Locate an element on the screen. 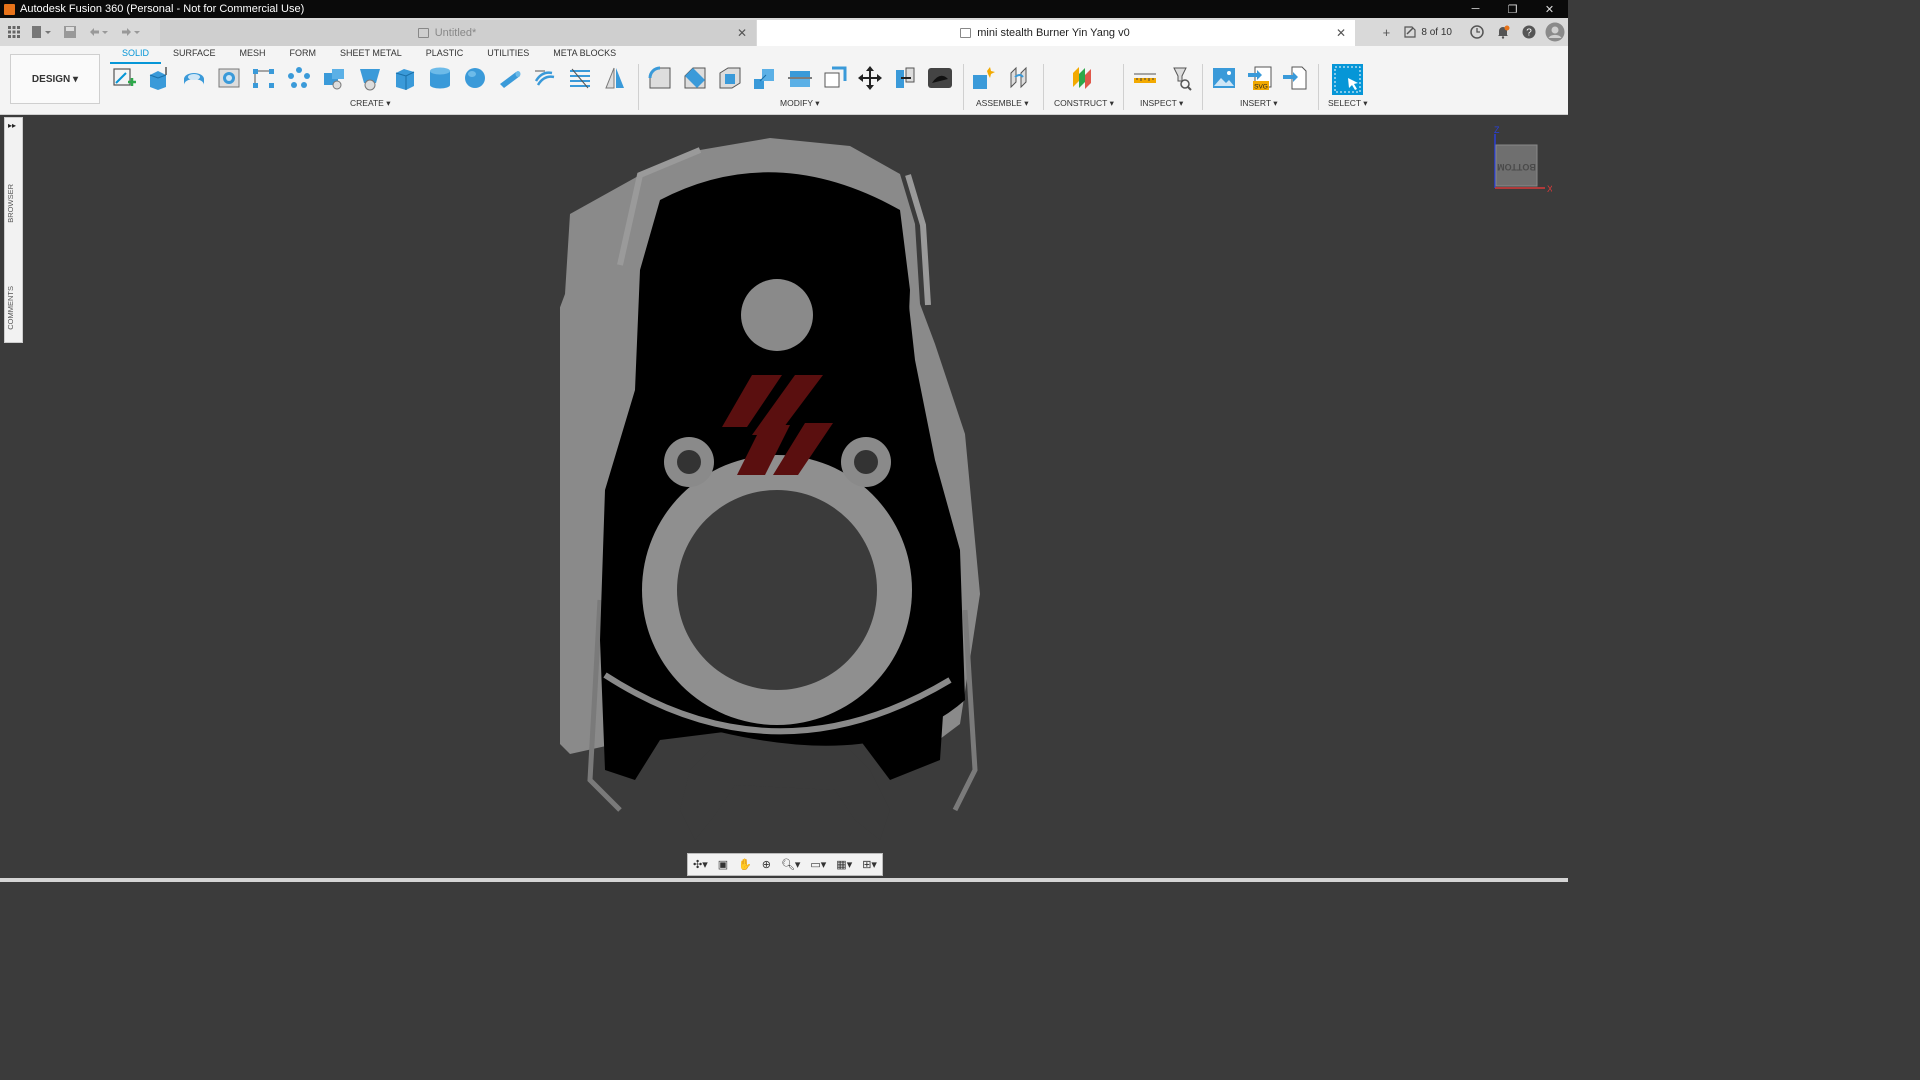 This screenshot has height=1080, width=1920. file-menu-icon is located at coordinates (42, 32).